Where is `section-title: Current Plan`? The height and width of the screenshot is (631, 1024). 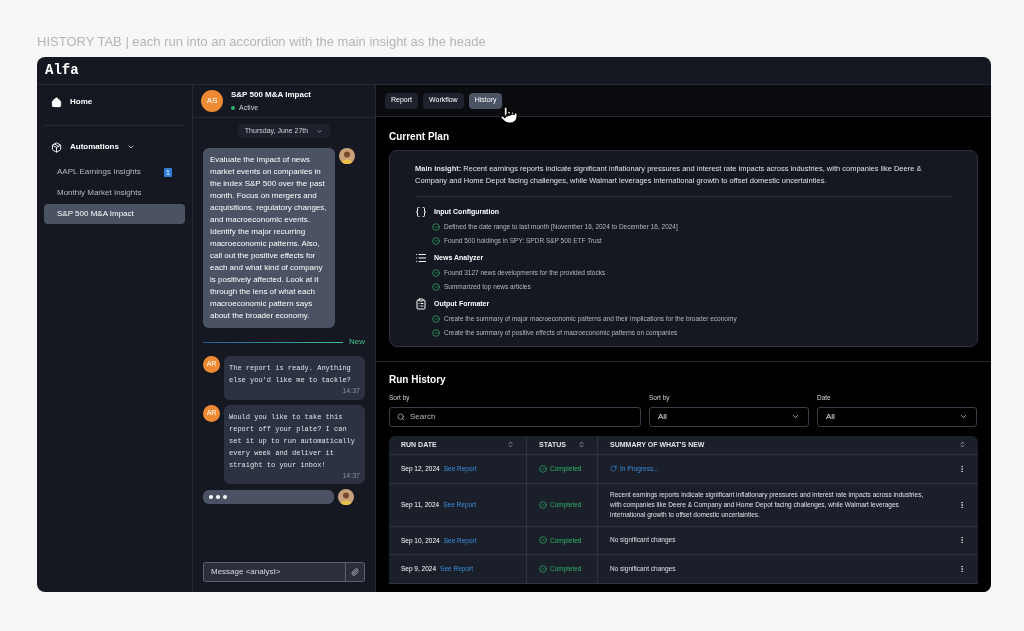
section-title: Current Plan is located at coordinates (419, 137).